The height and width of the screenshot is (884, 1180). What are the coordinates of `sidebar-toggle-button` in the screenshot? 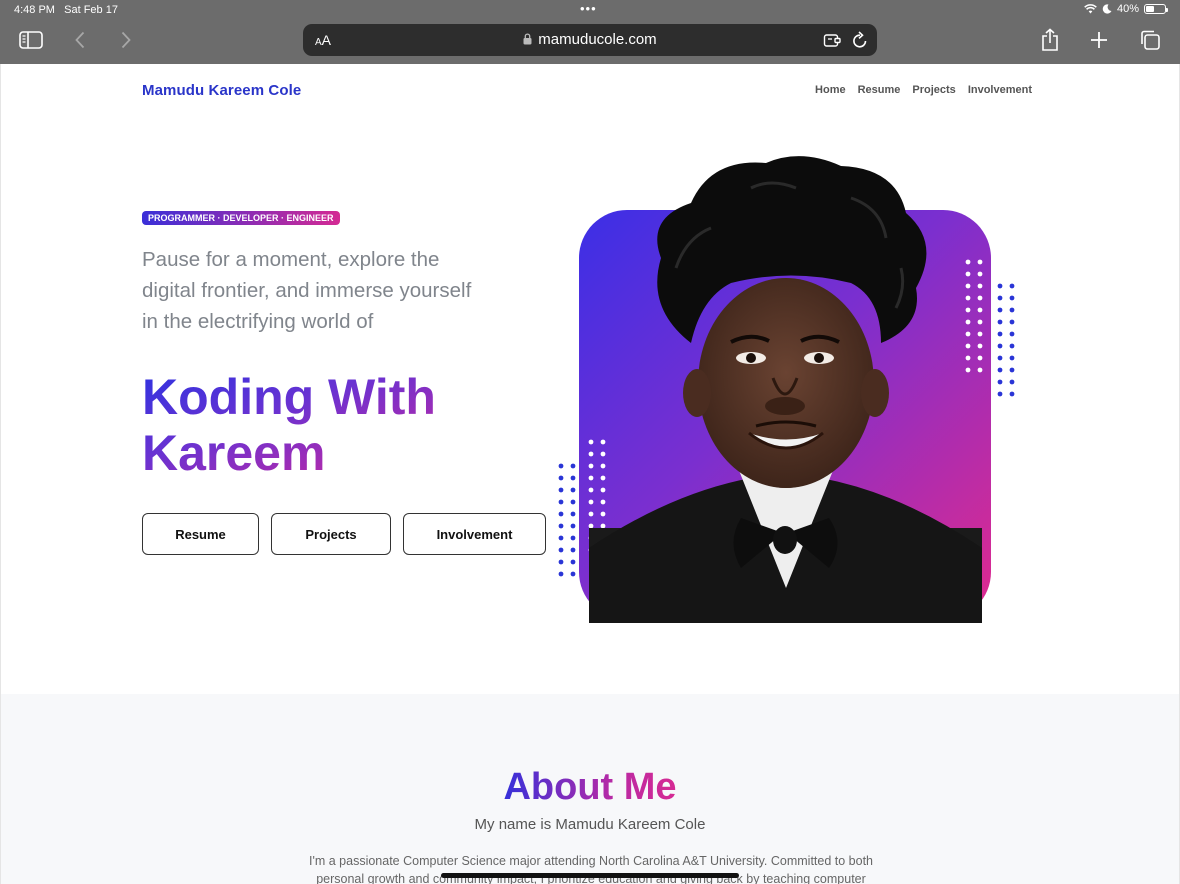 It's located at (31, 40).